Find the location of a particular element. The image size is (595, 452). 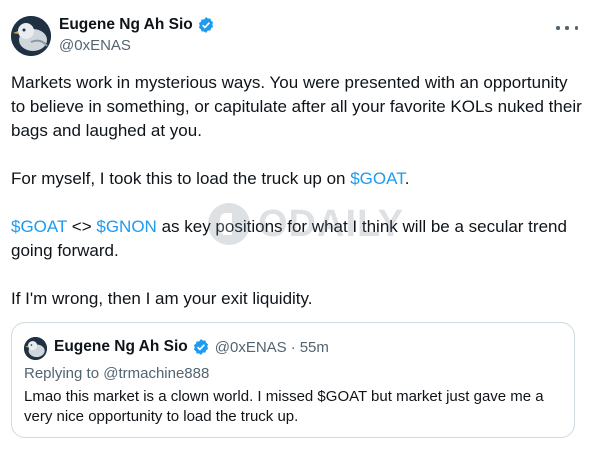

text-fragment: . is located at coordinates (407, 178).